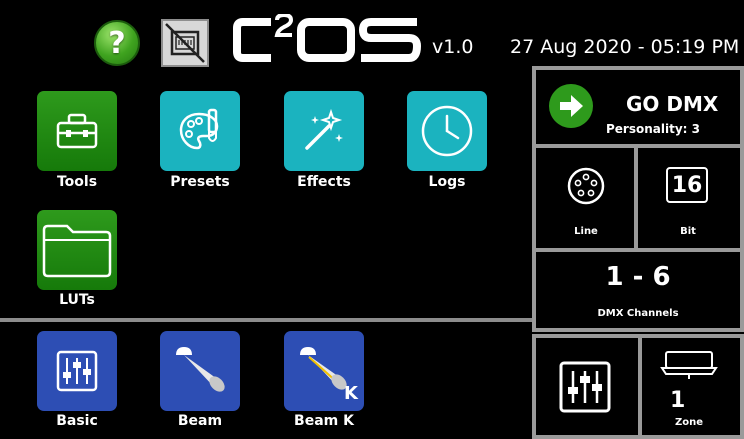  I want to click on help-button: ?, so click(117, 43).